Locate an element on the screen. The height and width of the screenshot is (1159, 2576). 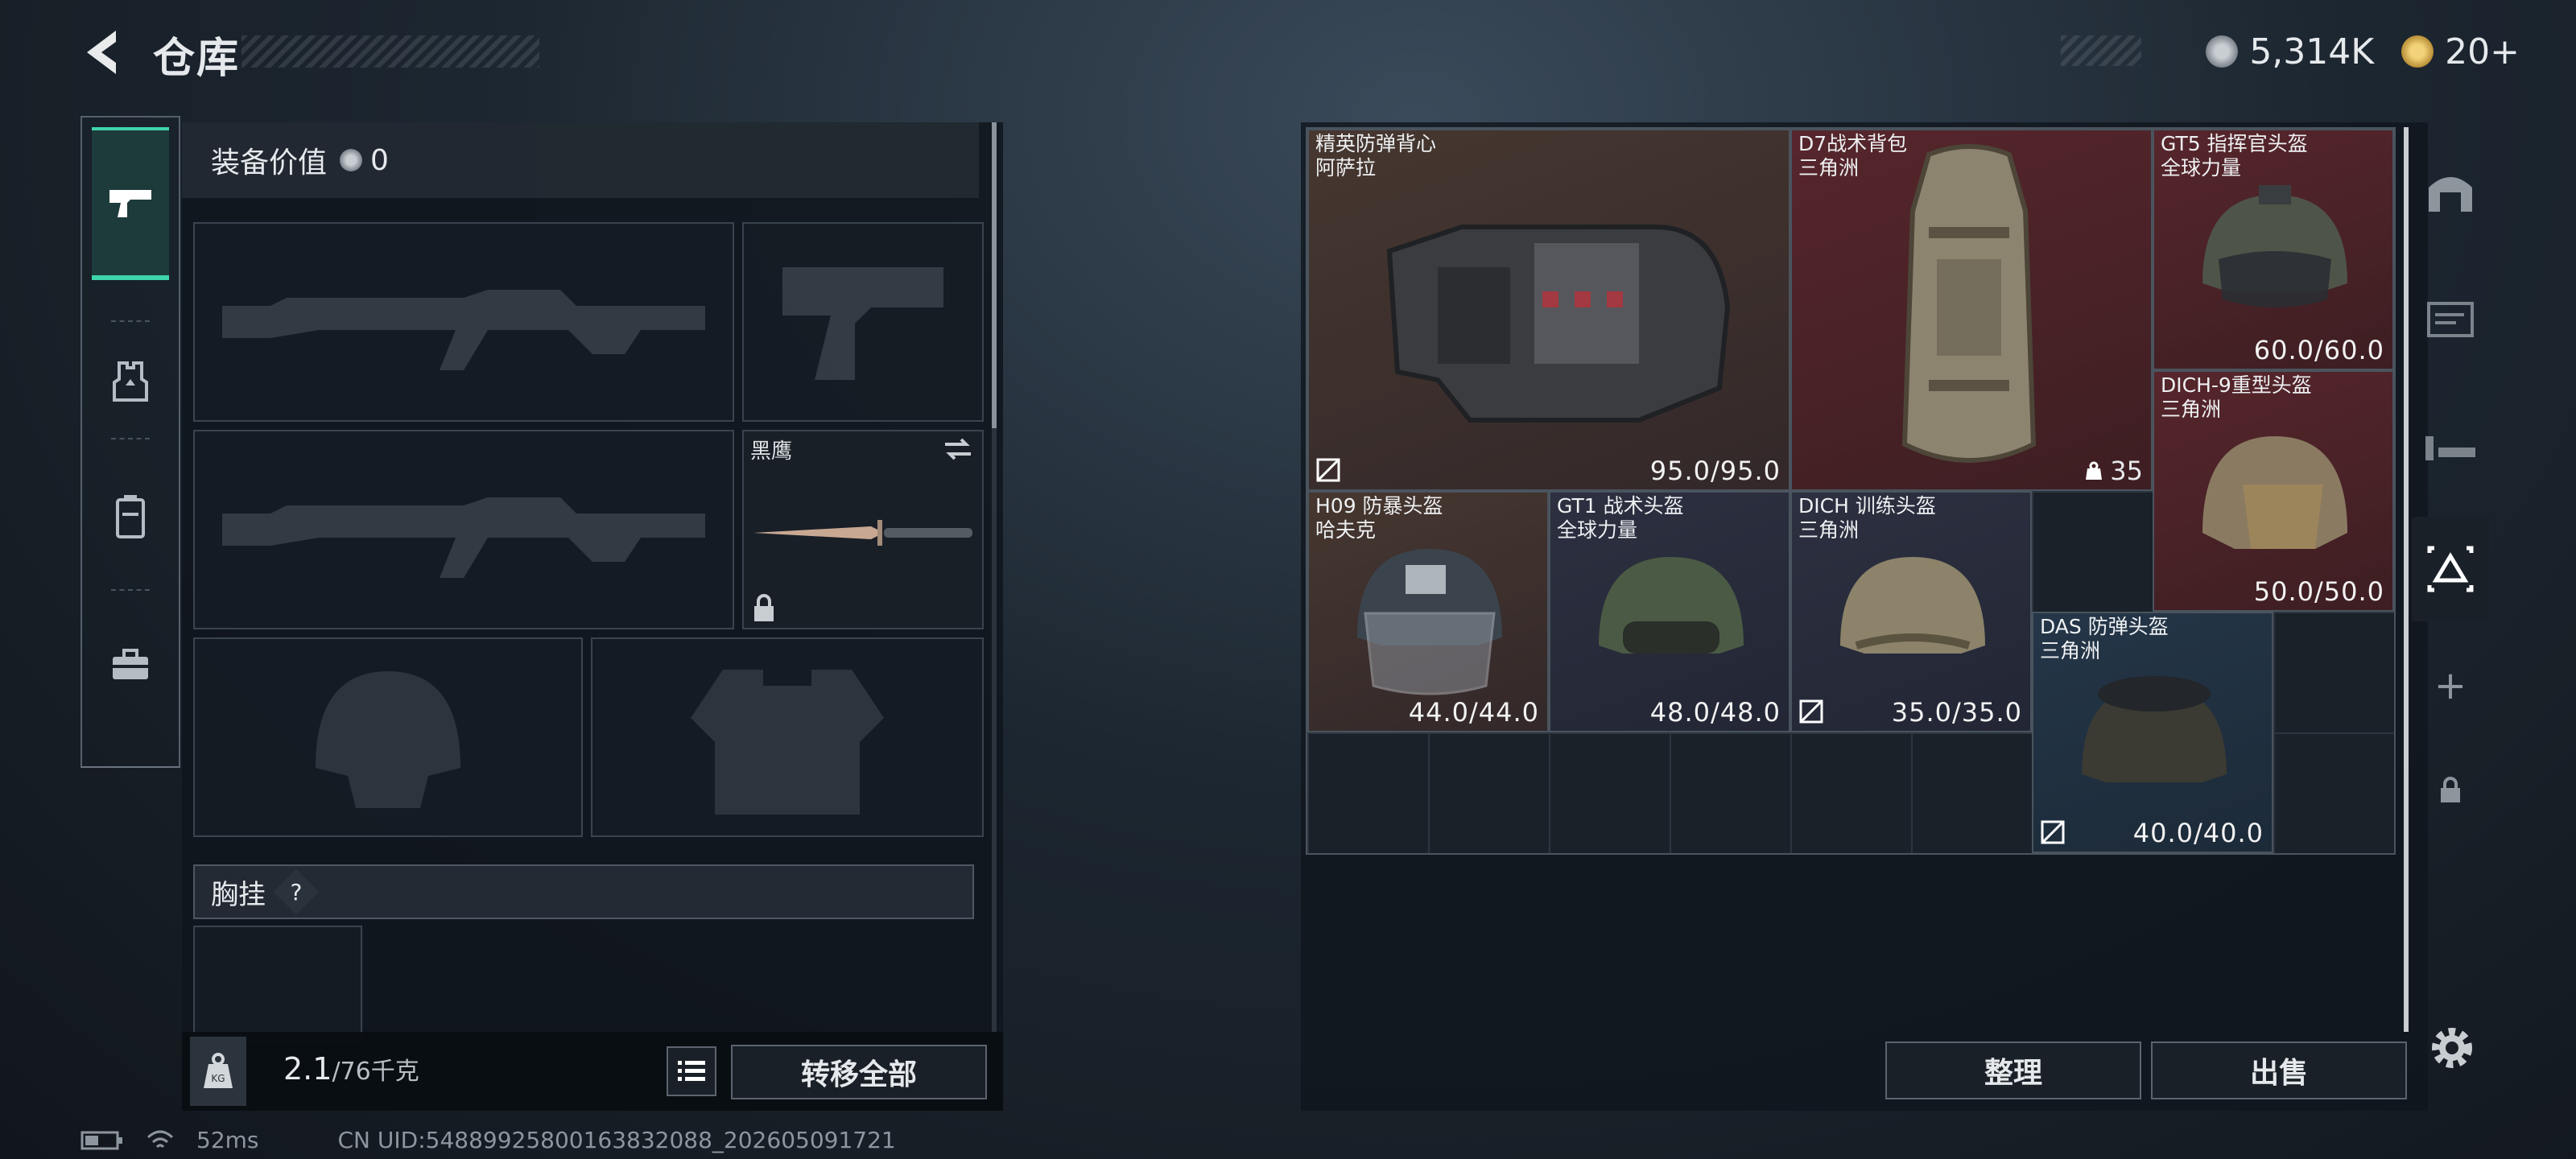
storage-nav: + is located at coordinates (2450, 484).